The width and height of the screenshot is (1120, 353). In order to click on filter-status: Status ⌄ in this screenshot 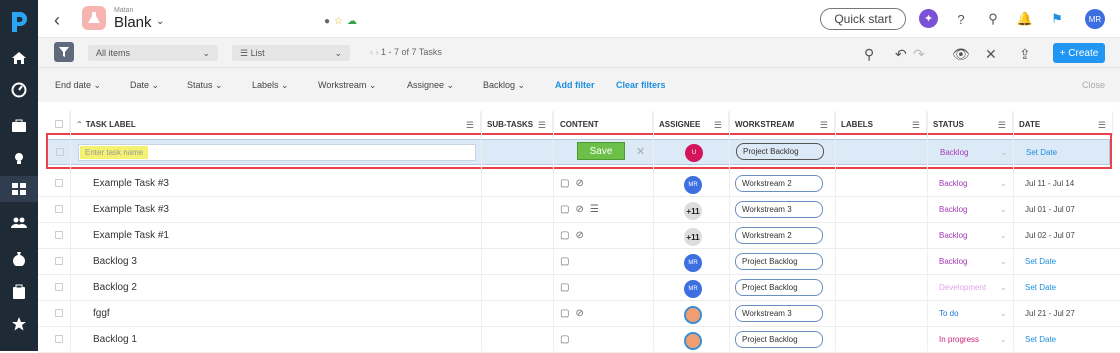, I will do `click(205, 85)`.